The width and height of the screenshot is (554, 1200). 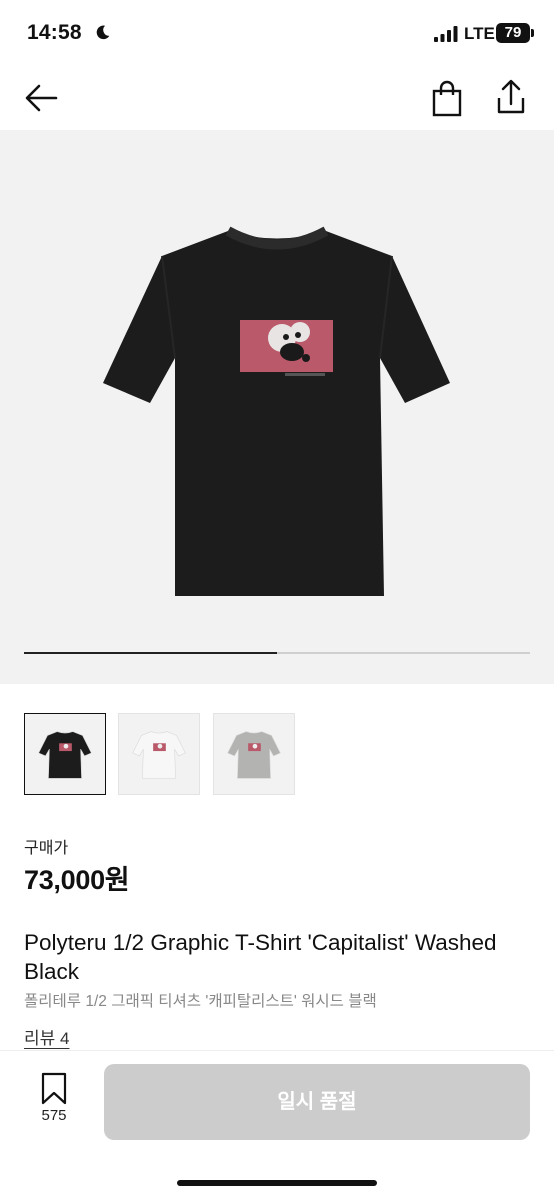 I want to click on back-button, so click(x=41, y=98).